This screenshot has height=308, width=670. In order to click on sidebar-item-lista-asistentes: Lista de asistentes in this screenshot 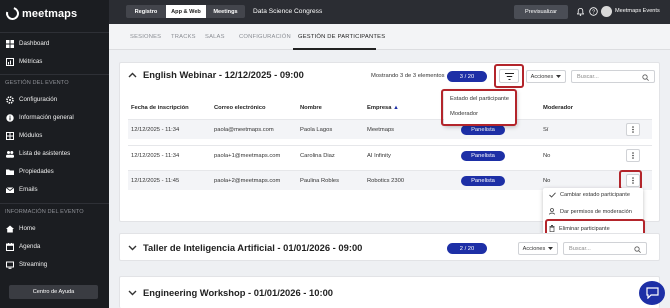, I will do `click(38, 153)`.